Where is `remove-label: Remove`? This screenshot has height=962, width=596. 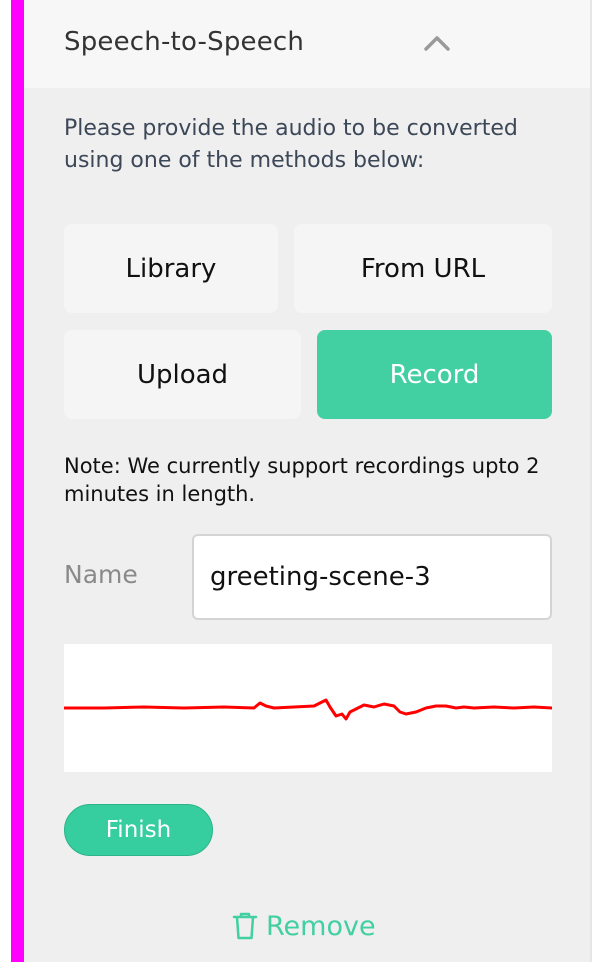 remove-label: Remove is located at coordinates (321, 926).